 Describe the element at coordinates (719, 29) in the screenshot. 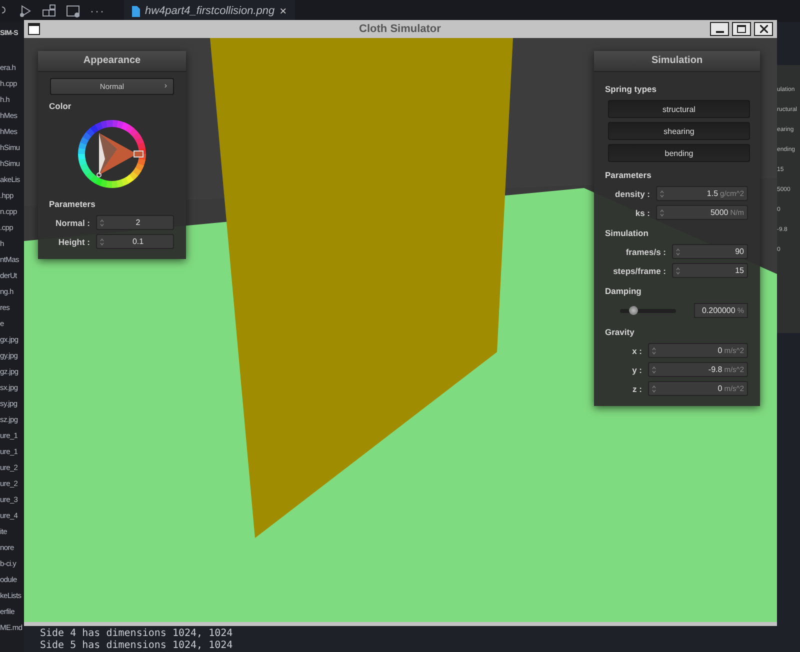

I see `minimize-button` at that location.